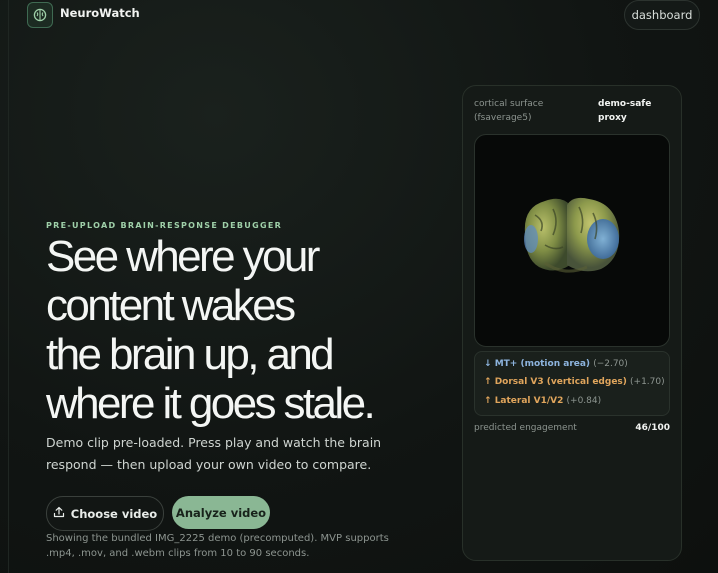 Image resolution: width=718 pixels, height=573 pixels. What do you see at coordinates (572, 235) in the screenshot?
I see `brain-render` at bounding box center [572, 235].